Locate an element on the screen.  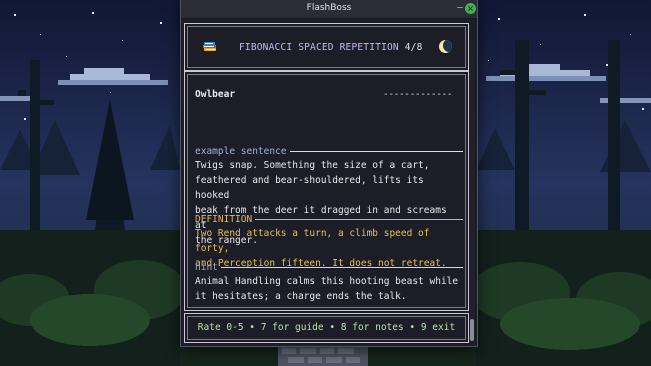
books-icon is located at coordinates (209, 46).